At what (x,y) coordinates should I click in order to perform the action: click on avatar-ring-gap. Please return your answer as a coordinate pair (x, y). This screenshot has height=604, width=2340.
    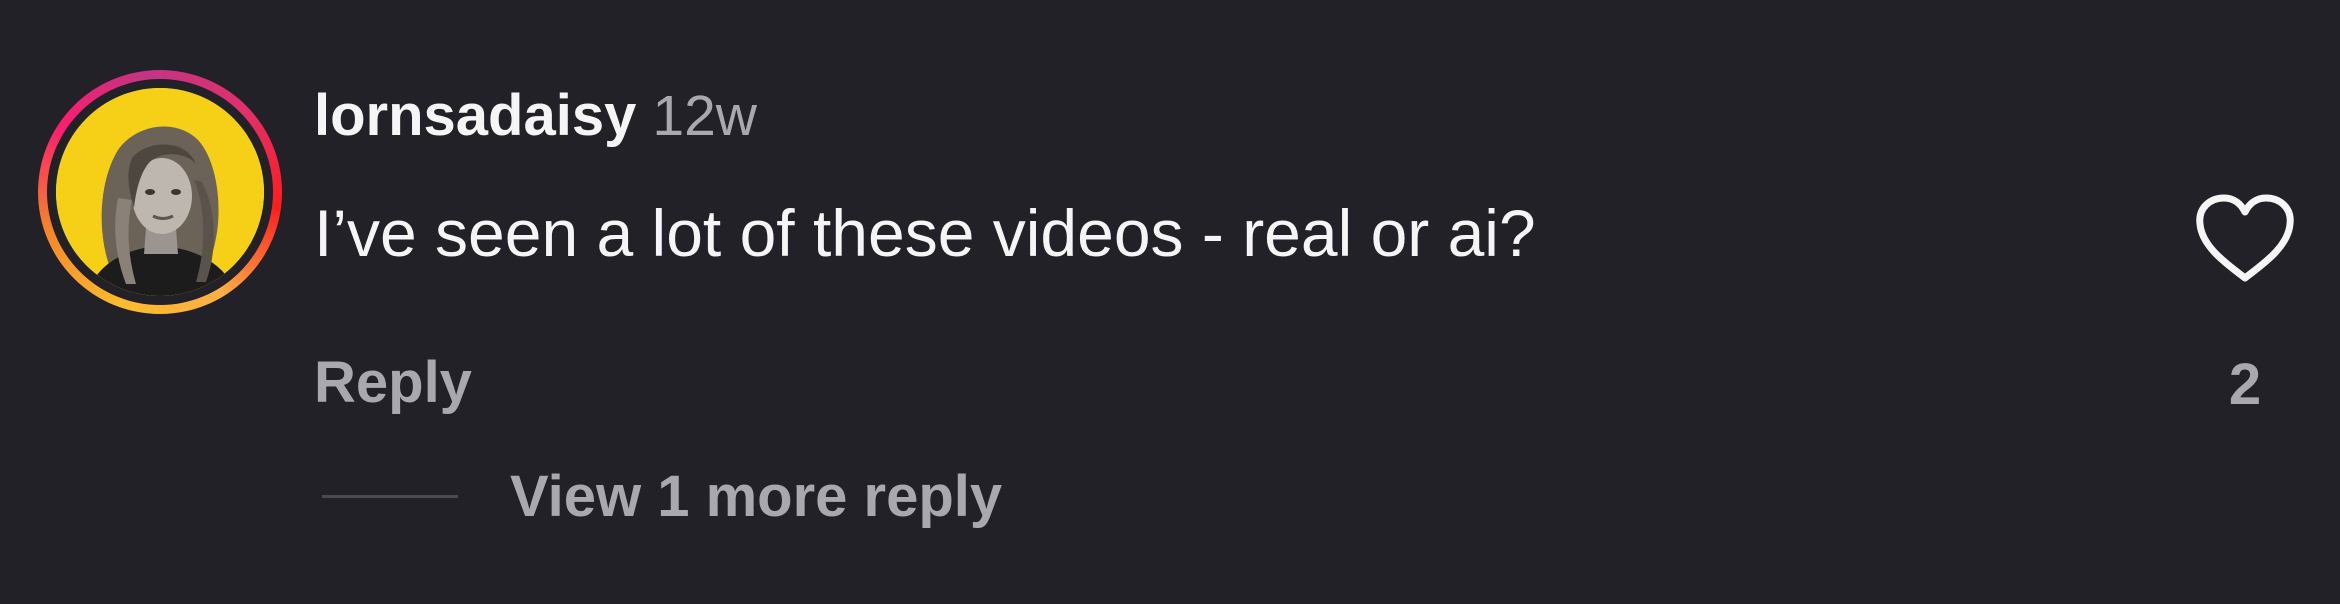
    Looking at the image, I should click on (160, 192).